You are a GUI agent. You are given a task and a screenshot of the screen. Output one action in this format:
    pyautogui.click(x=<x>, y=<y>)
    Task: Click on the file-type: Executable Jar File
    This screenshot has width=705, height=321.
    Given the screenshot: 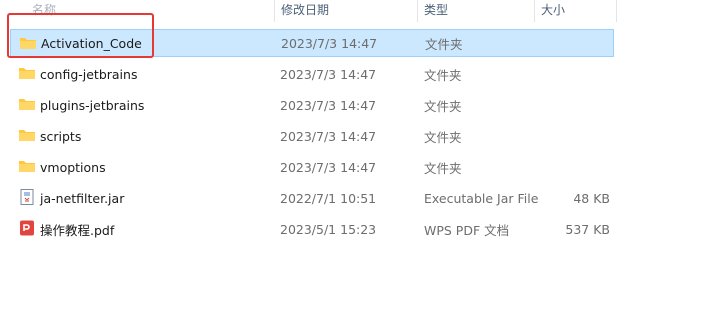 What is the action you would take?
    pyautogui.click(x=481, y=198)
    